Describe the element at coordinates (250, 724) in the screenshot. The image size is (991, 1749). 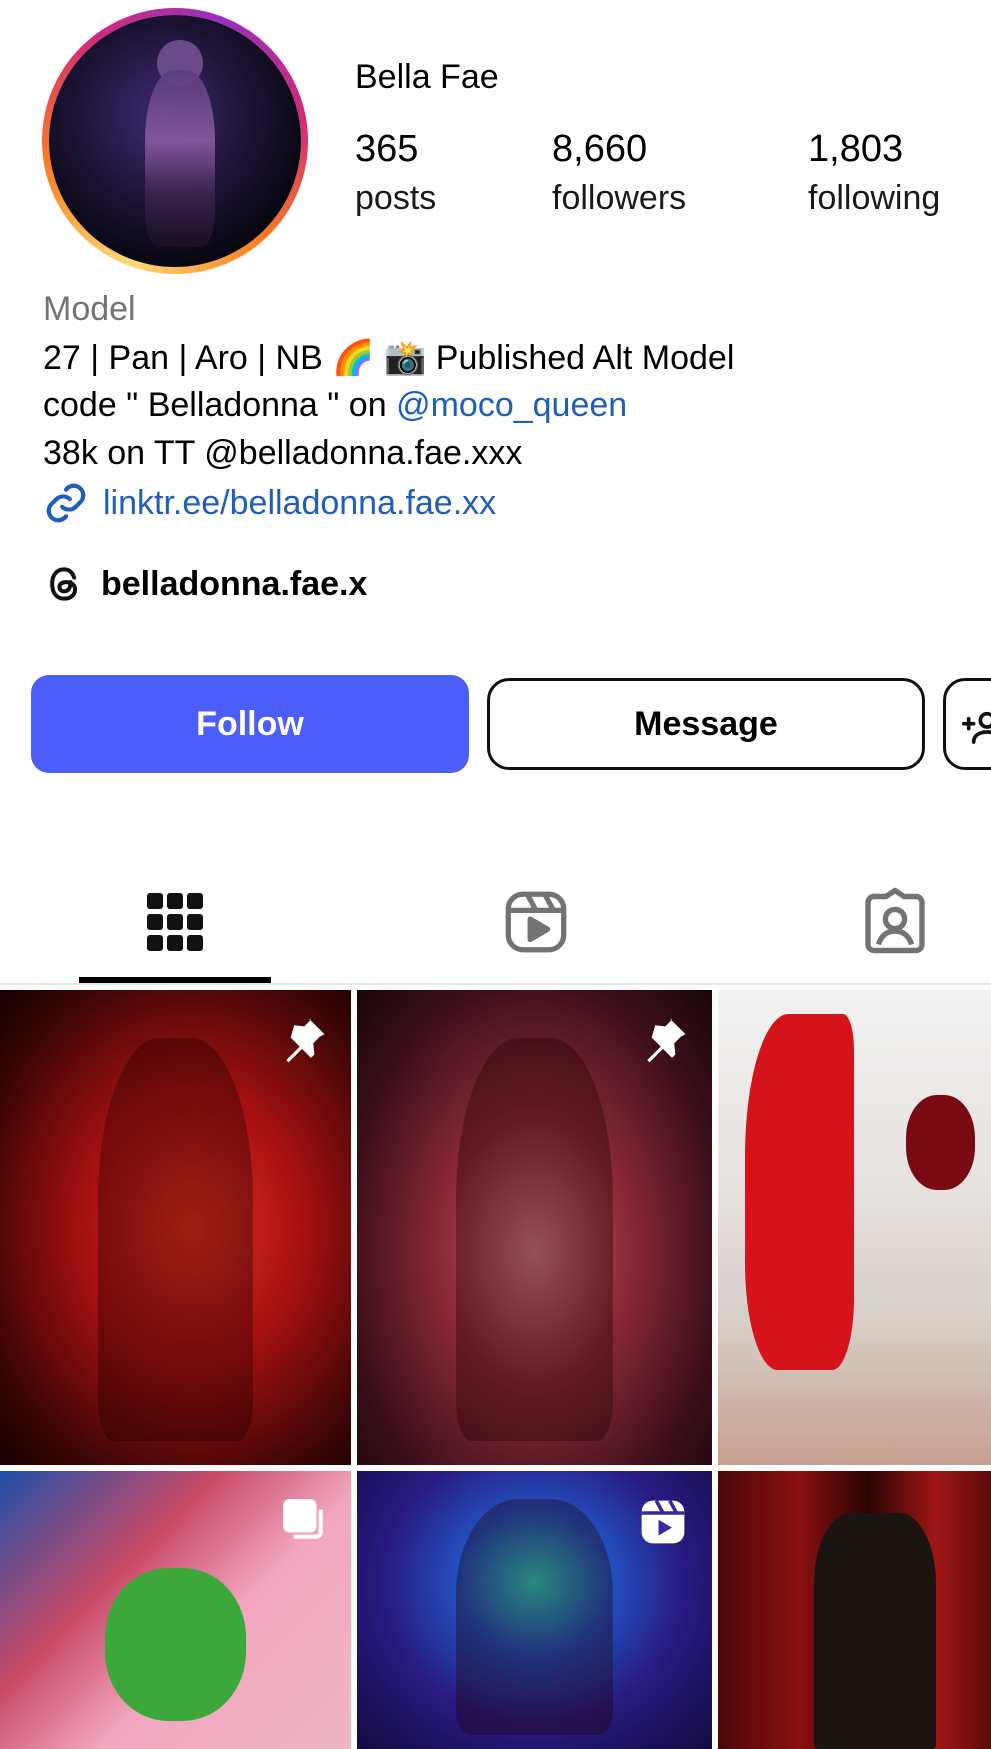
I see `follow-button: Follow` at that location.